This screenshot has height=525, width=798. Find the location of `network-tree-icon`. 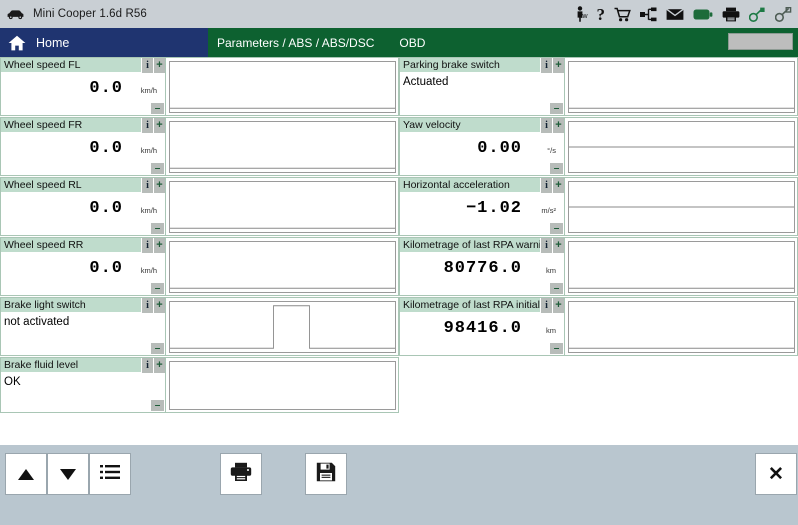

network-tree-icon is located at coordinates (648, 14).